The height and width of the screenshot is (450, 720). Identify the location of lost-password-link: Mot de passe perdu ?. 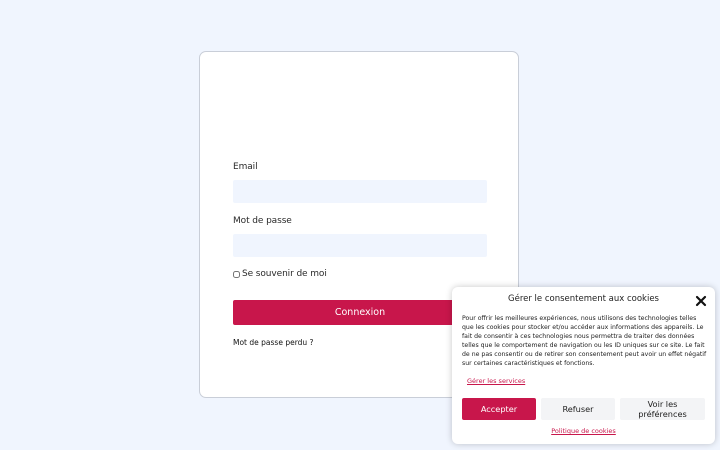
(273, 342).